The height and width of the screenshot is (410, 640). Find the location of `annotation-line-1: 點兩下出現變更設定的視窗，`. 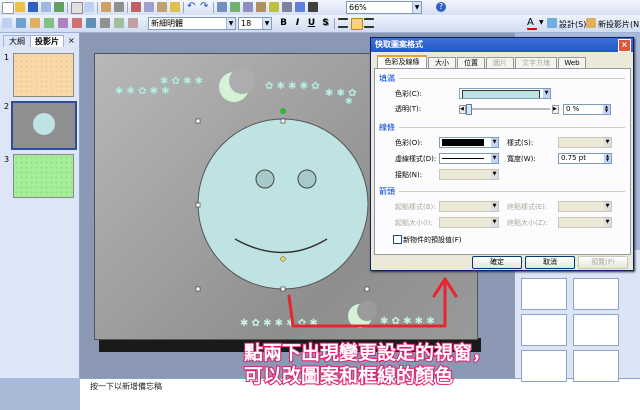

annotation-line-1: 點兩下出現變更設定的視窗， is located at coordinates (367, 353).